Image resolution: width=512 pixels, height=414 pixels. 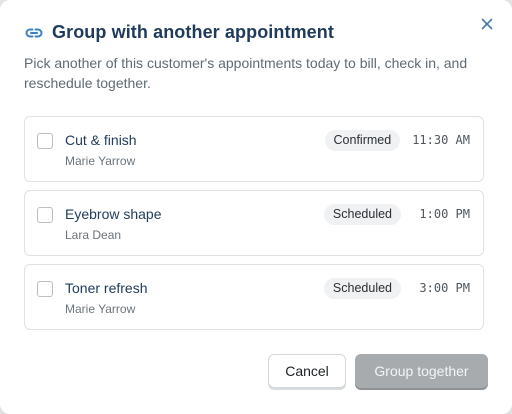 What do you see at coordinates (93, 235) in the screenshot?
I see `appointment-client: Lara Dean` at bounding box center [93, 235].